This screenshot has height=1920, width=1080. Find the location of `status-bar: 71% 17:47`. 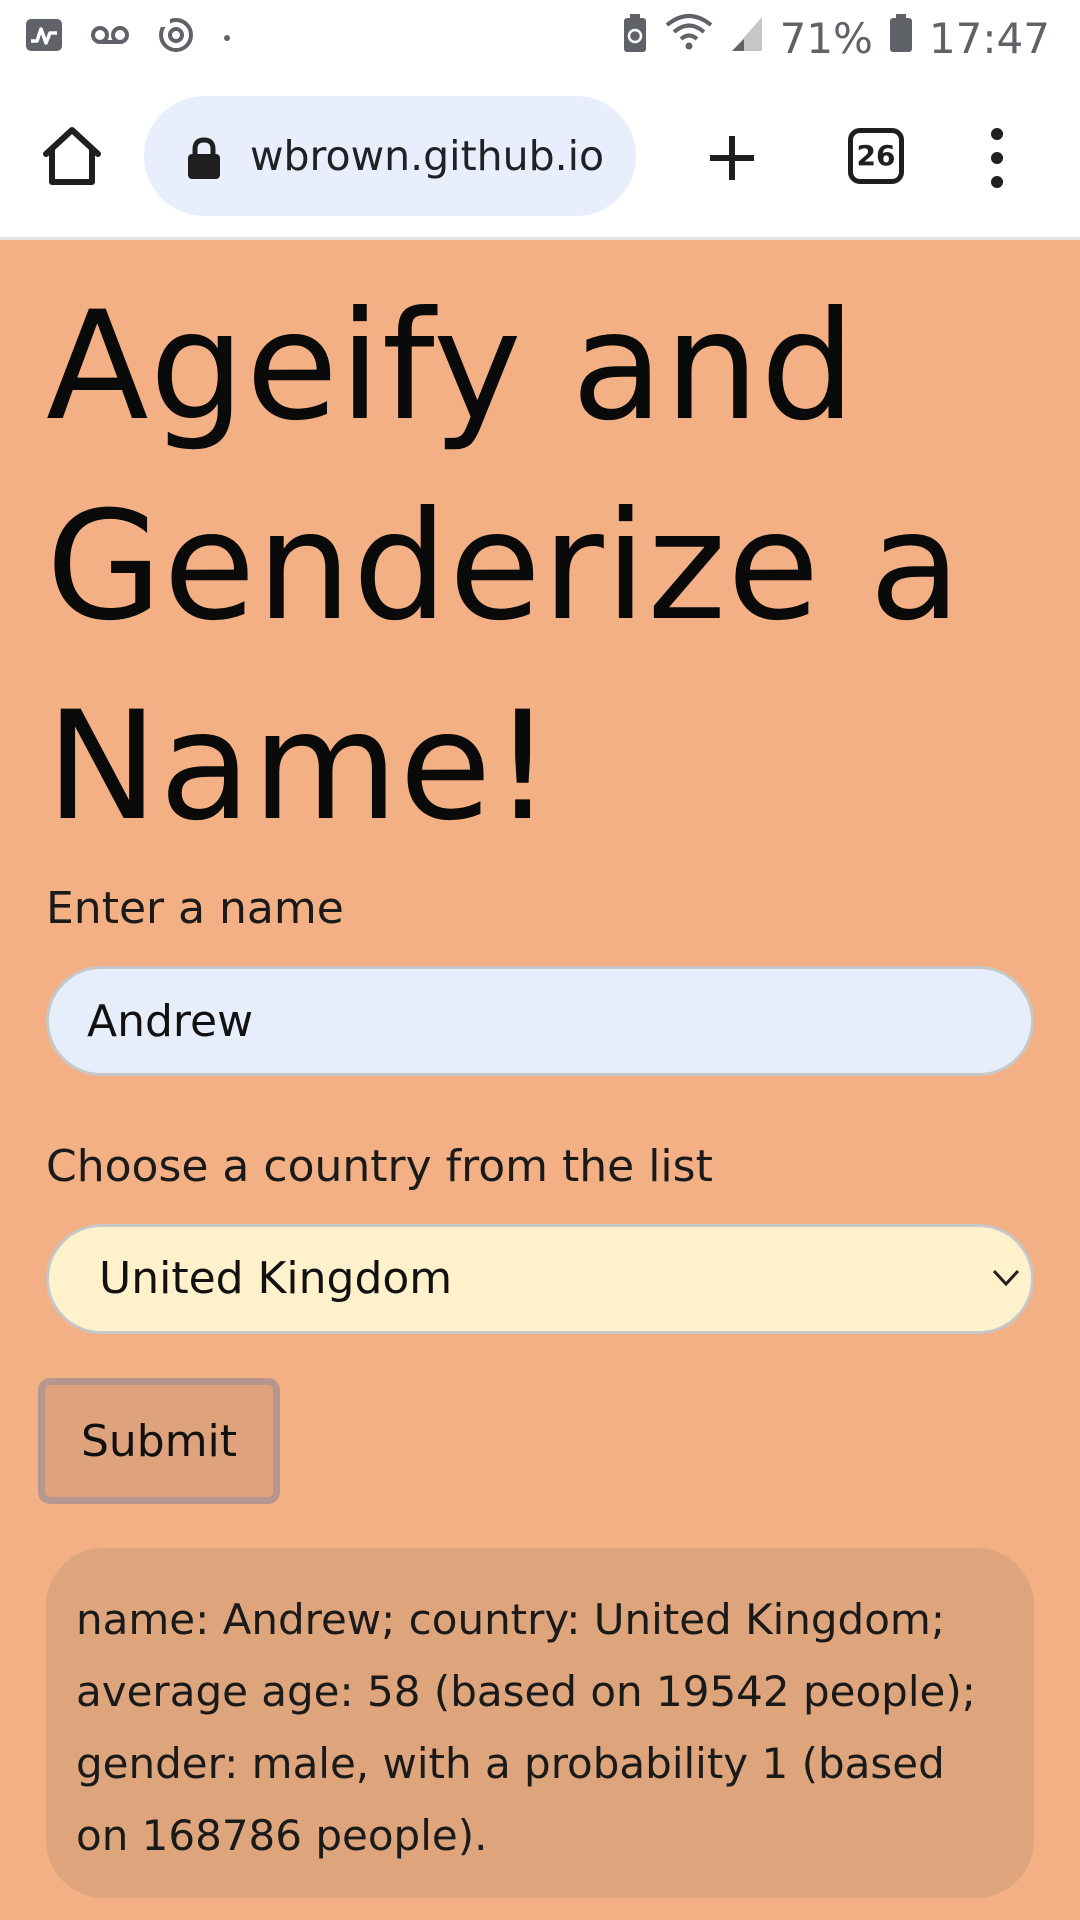

status-bar: 71% 17:47 is located at coordinates (540, 38).